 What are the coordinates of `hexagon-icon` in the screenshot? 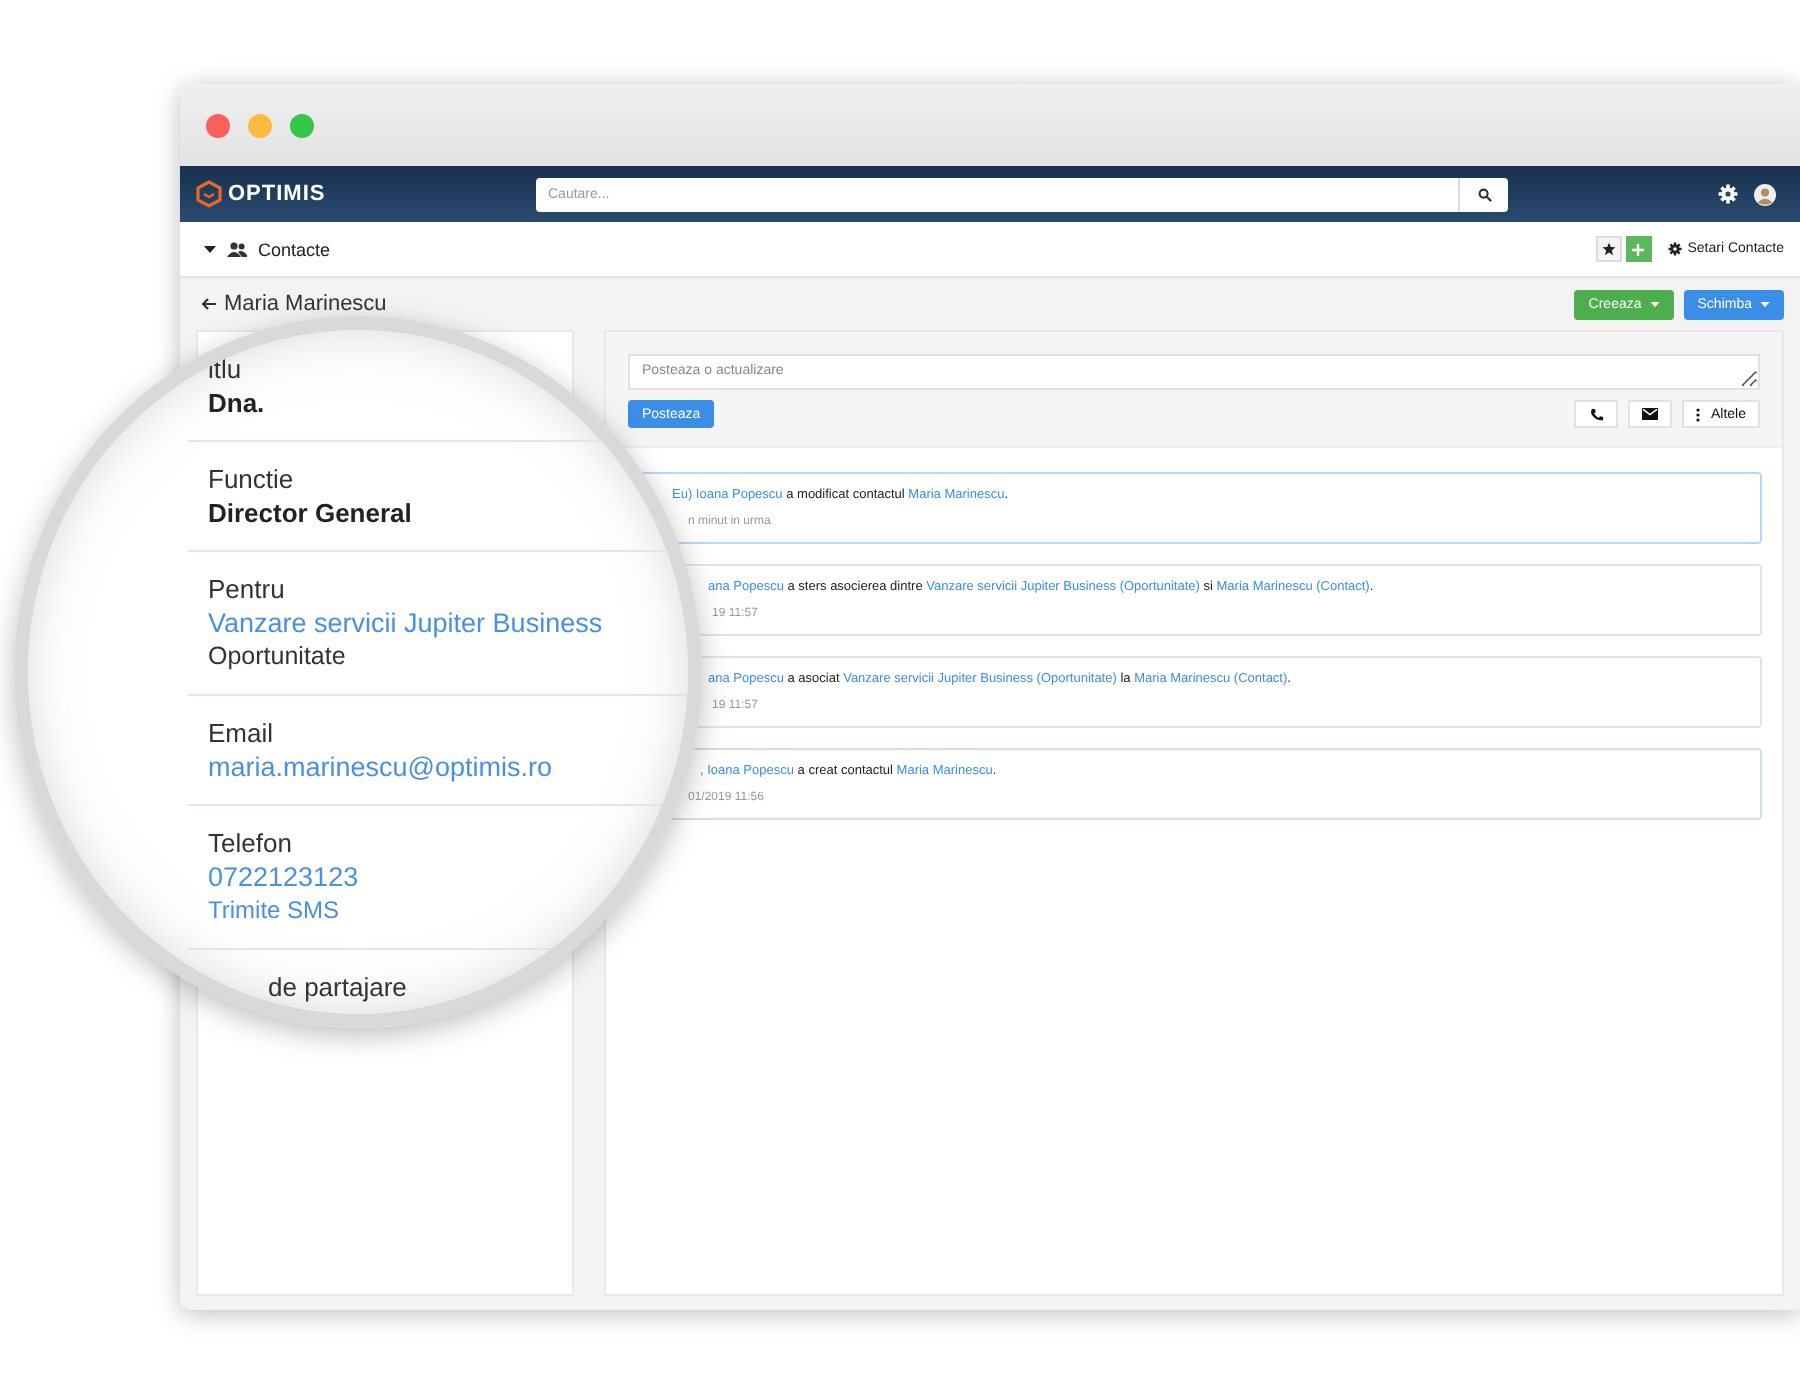 It's located at (209, 194).